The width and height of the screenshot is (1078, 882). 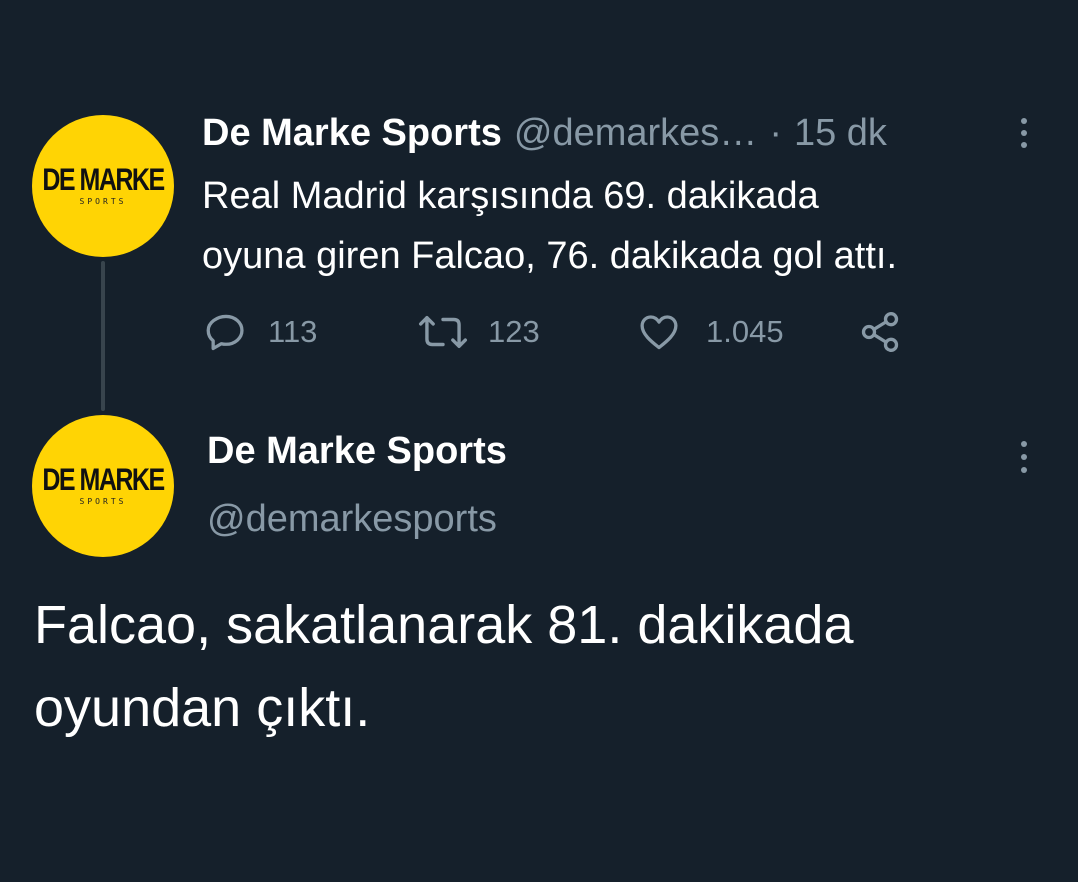 I want to click on tweet-text-line: oyundan çıktı., so click(x=202, y=708).